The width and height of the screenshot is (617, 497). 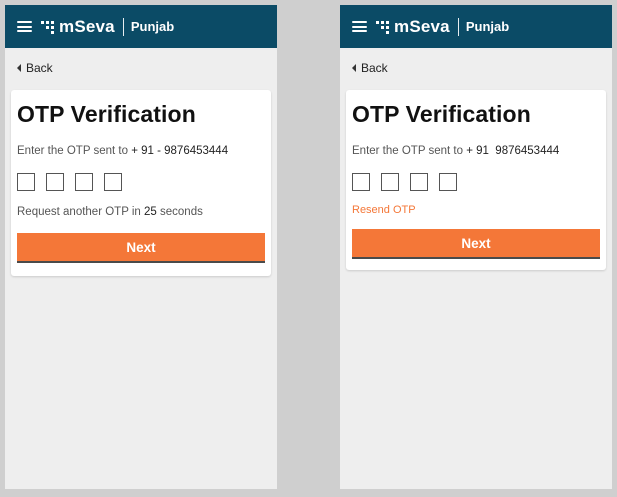 What do you see at coordinates (181, 212) in the screenshot?
I see `countdown-suffix: seconds` at bounding box center [181, 212].